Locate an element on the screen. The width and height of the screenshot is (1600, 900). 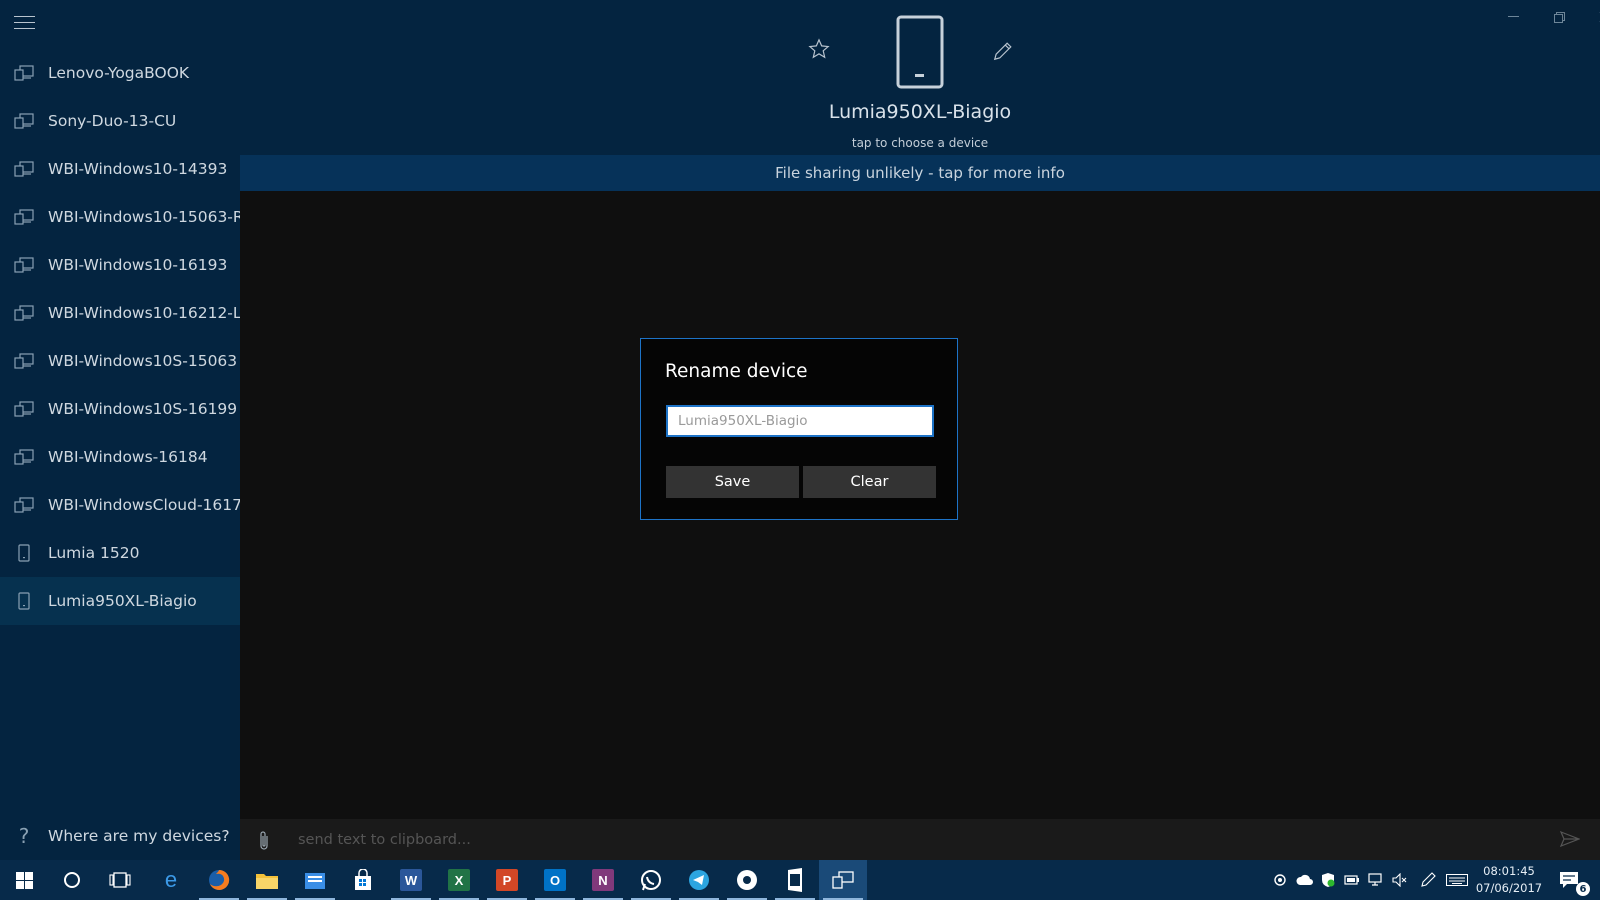
selected-device-name: Lumia950XL-Biagio is located at coordinates (920, 112).